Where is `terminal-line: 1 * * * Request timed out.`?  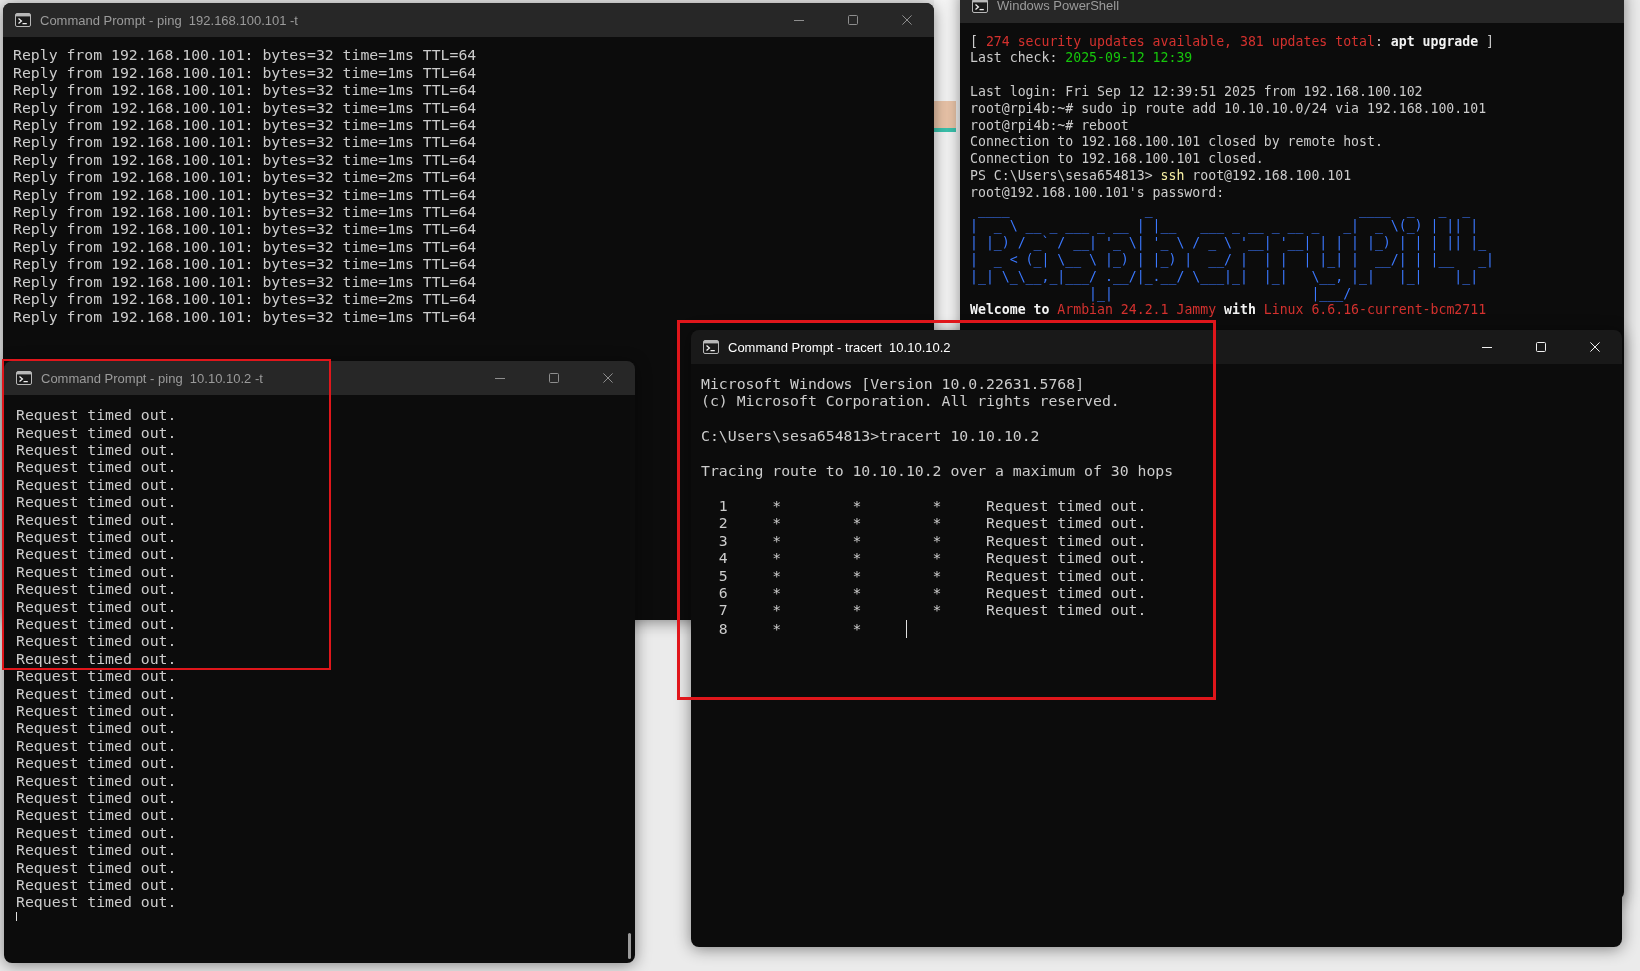 terminal-line: 1 * * * Request timed out. is located at coordinates (932, 505).